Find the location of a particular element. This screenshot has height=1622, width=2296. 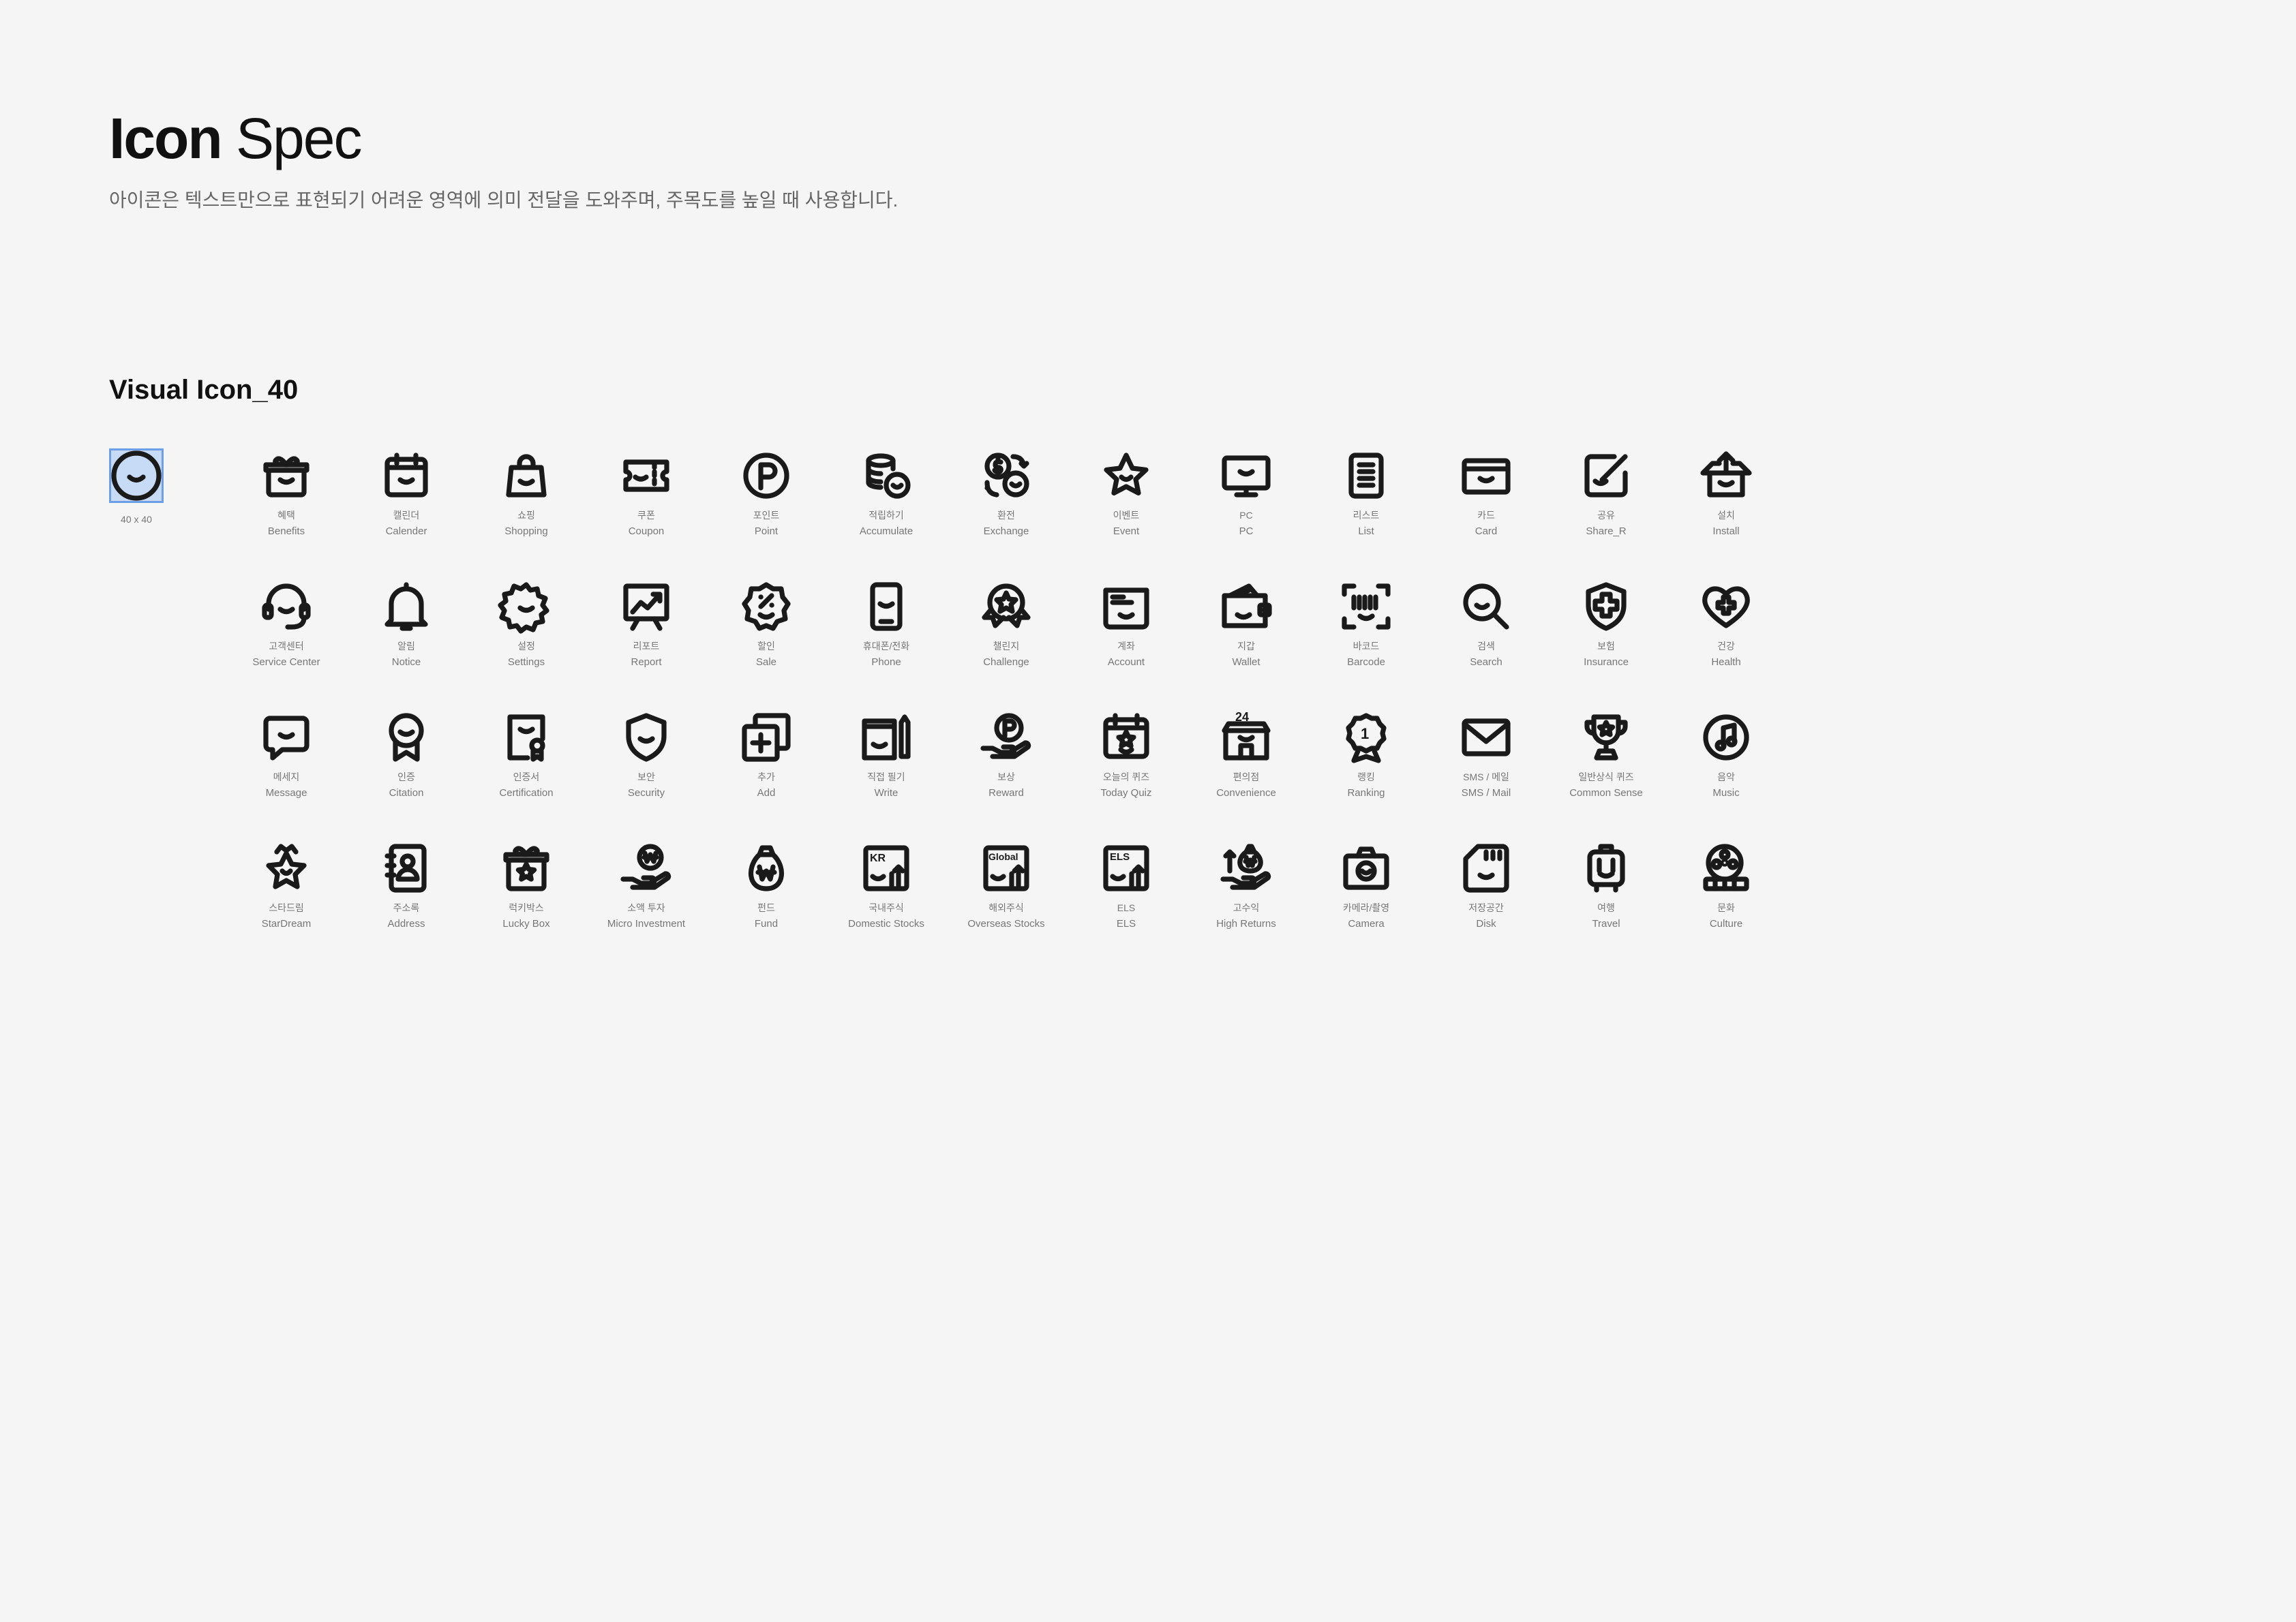

card-icon is located at coordinates (1486, 476).